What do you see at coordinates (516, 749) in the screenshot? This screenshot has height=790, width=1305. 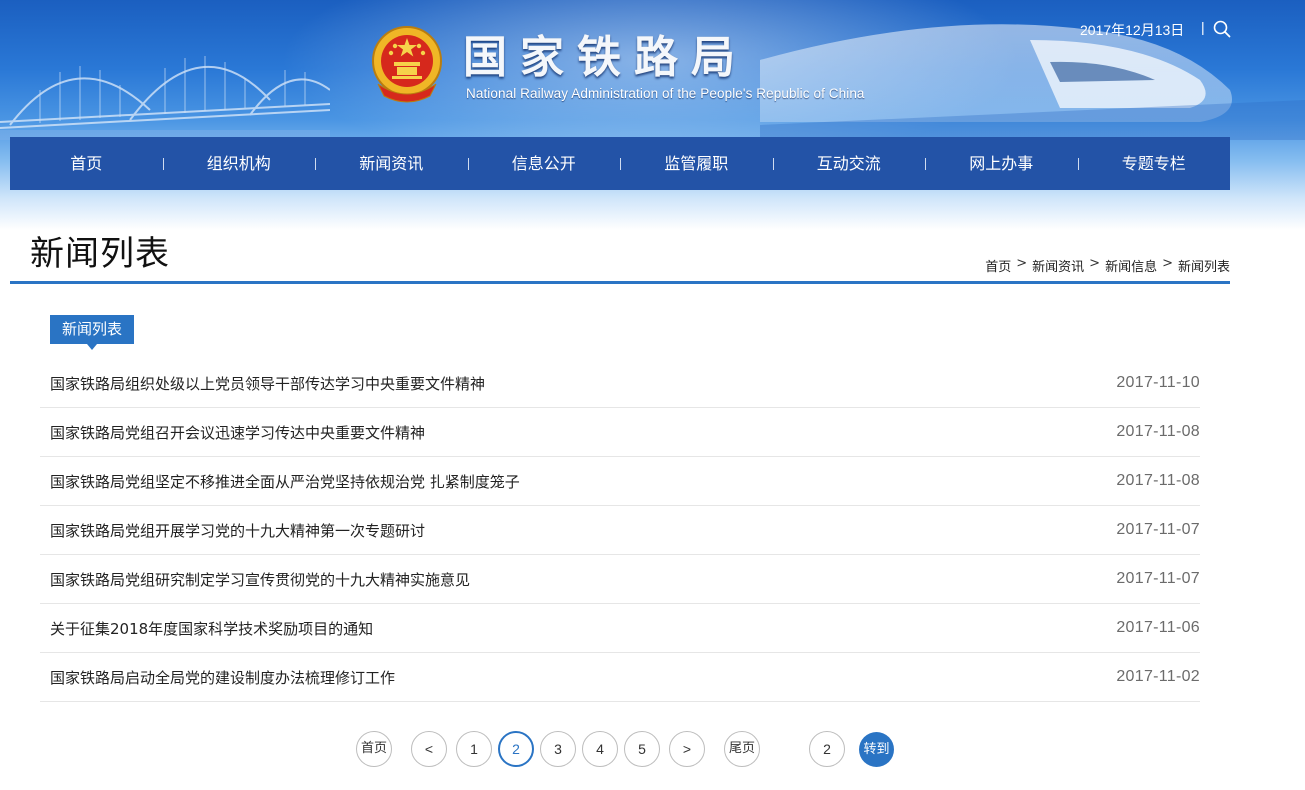 I see `page-button-2-current: 2` at bounding box center [516, 749].